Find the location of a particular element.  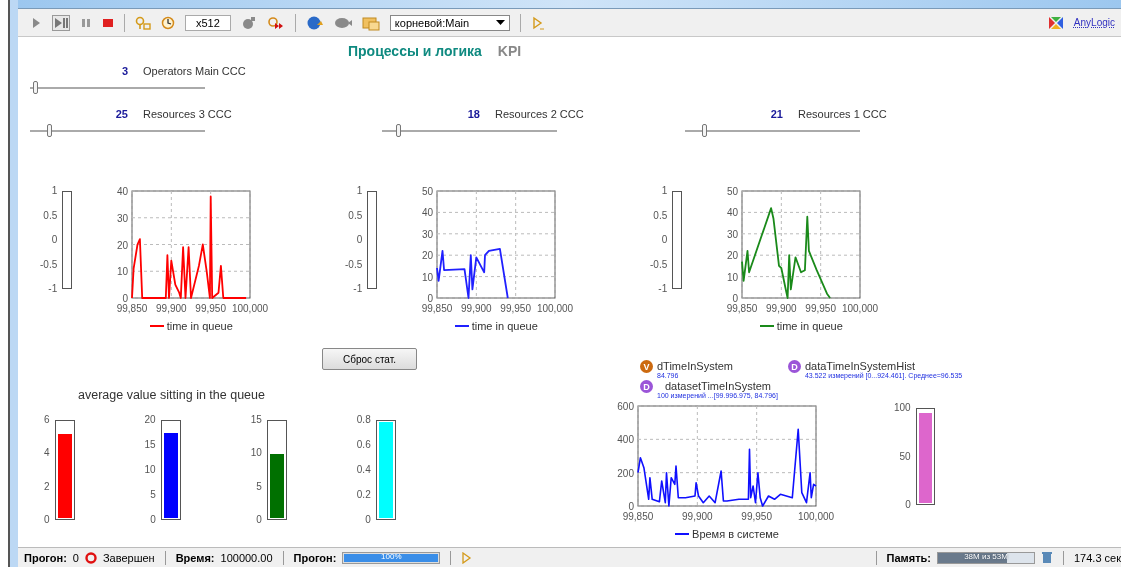

axis-tick-label: 600 is located at coordinates (625, 406).